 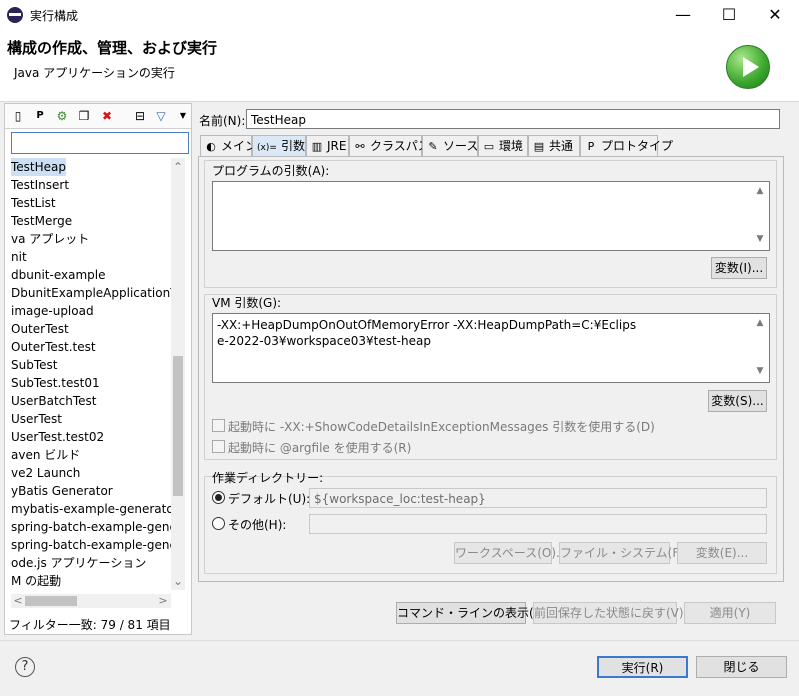 What do you see at coordinates (178, 581) in the screenshot?
I see `scroll-down-arrow: ⌄` at bounding box center [178, 581].